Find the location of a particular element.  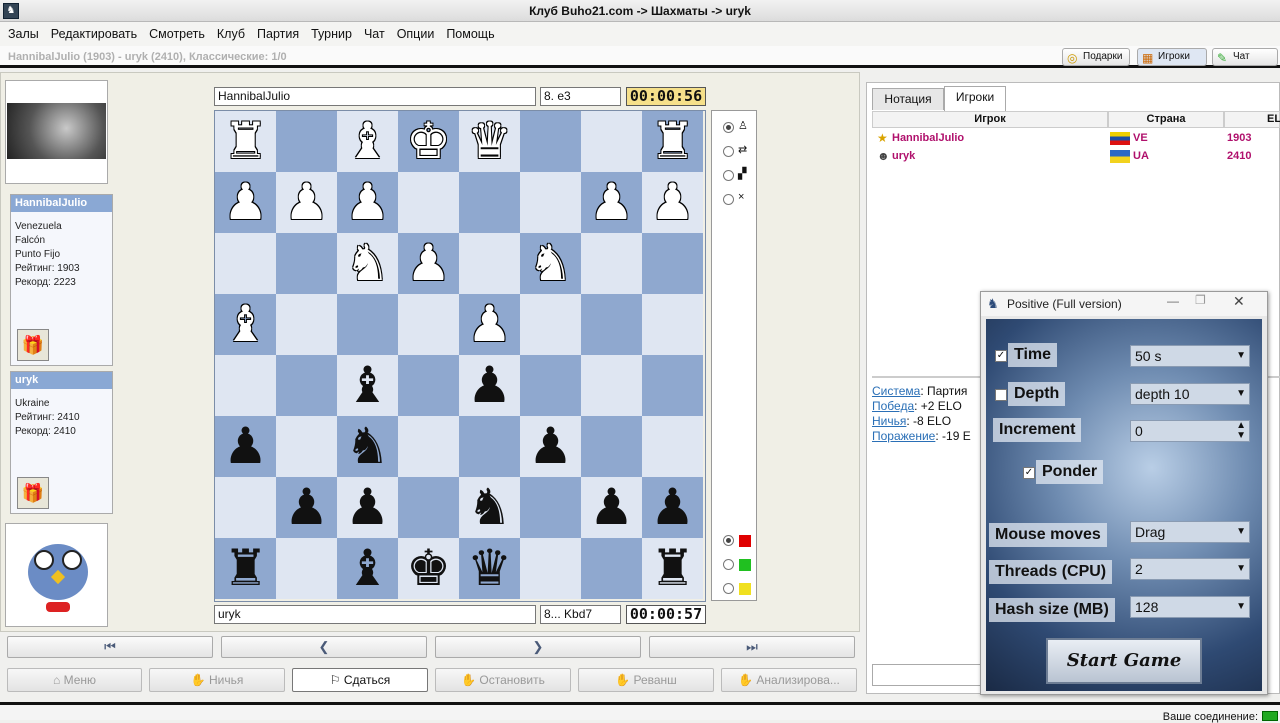

win-link: Победа is located at coordinates (893, 406).